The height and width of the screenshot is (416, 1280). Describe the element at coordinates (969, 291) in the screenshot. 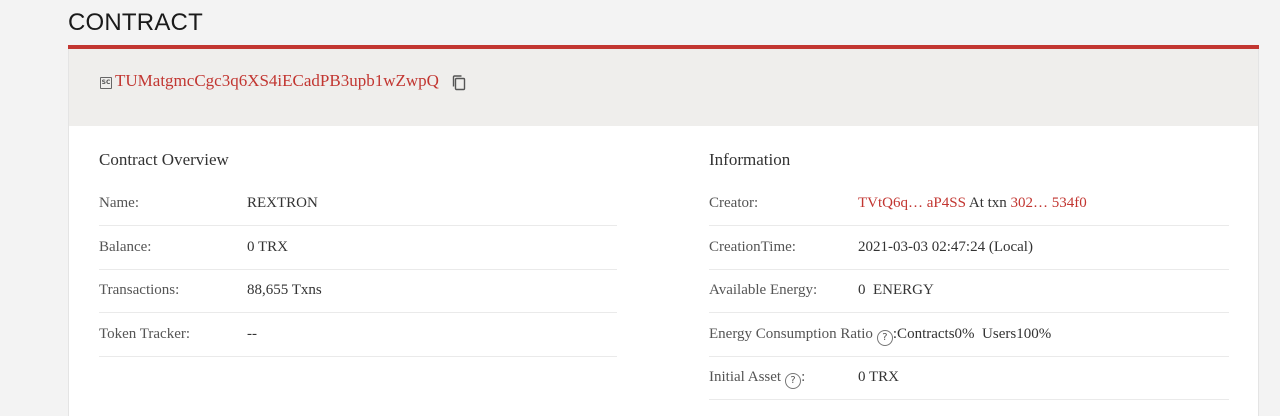

I see `info-row-available-energy: Available Energy: 0 ENERGY` at that location.